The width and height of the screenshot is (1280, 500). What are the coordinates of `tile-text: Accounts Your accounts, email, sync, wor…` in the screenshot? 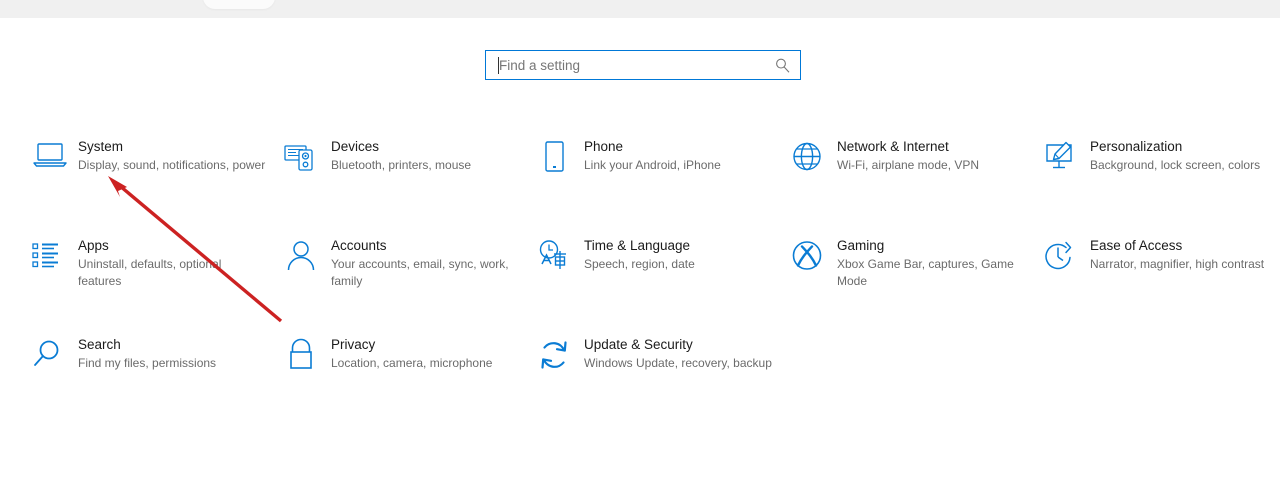 It's located at (425, 263).